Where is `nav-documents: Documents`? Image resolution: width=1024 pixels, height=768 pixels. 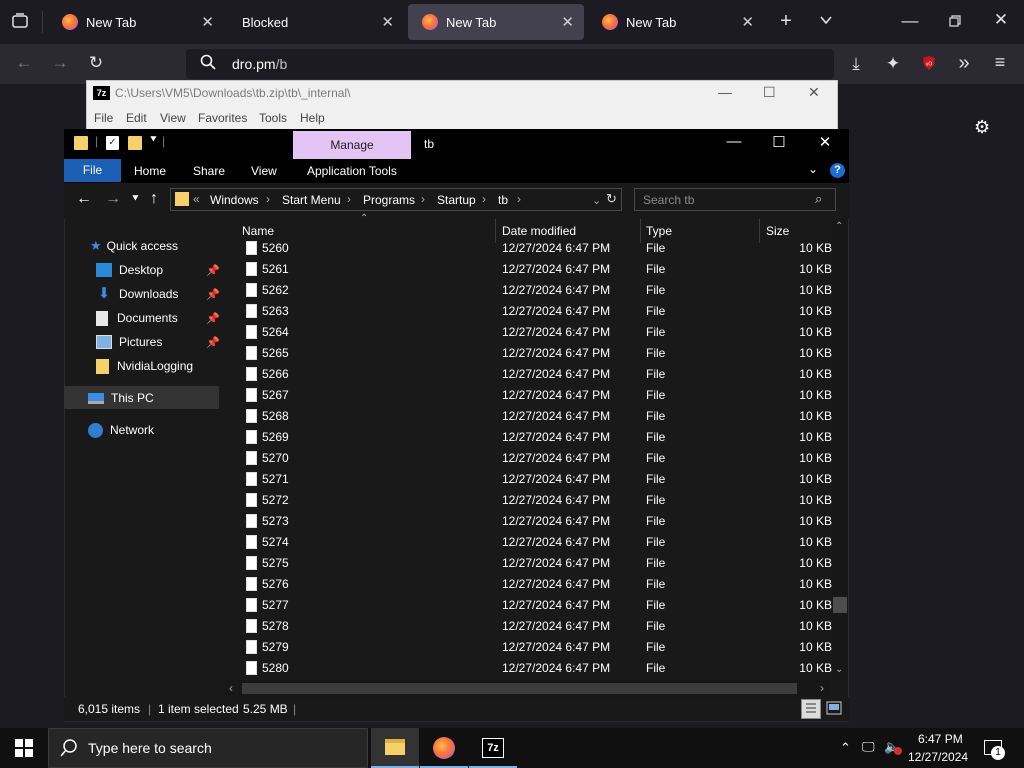
nav-documents: Documents is located at coordinates (137, 318).